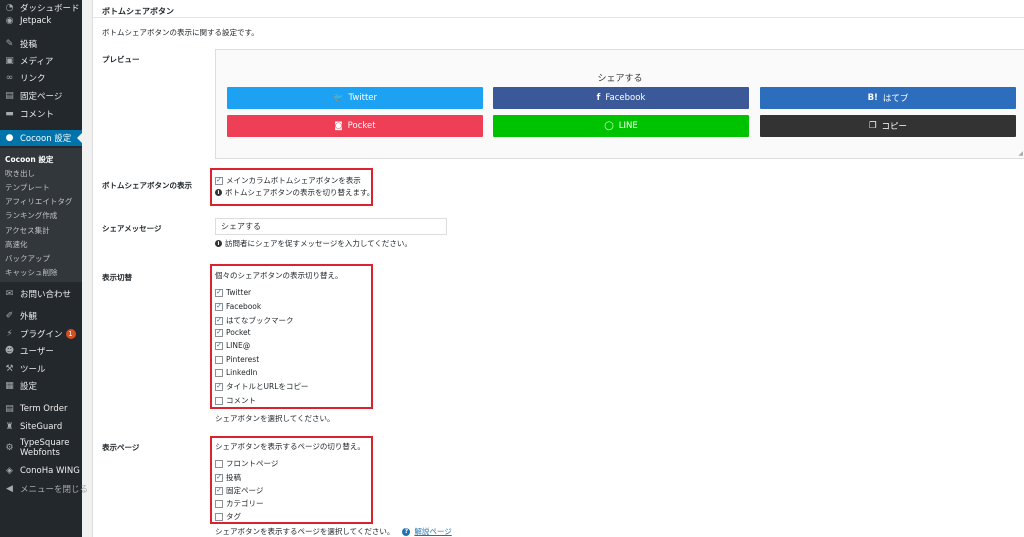  I want to click on pin-icon: ✎, so click(9, 44).